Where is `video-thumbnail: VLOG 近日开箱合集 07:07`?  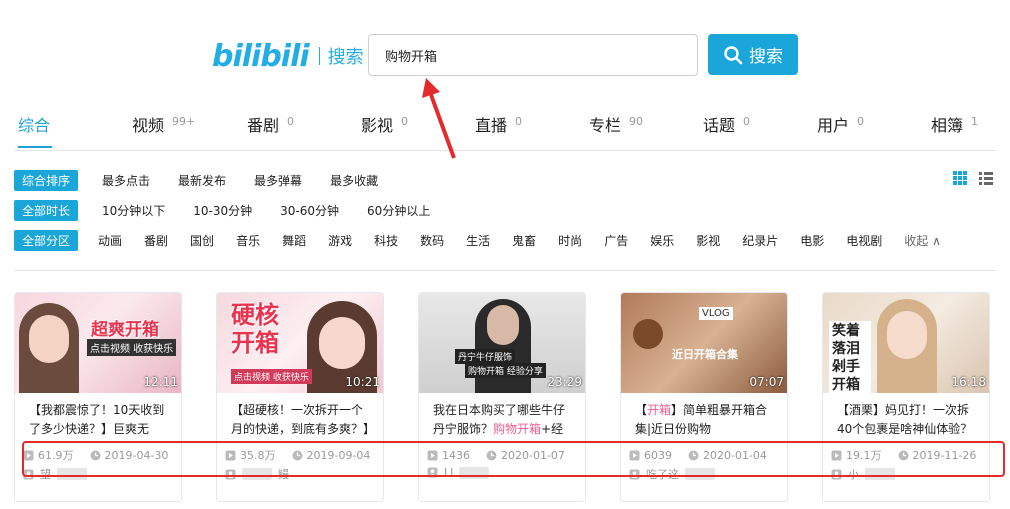
video-thumbnail: VLOG 近日开箱合集 07:07 is located at coordinates (704, 343).